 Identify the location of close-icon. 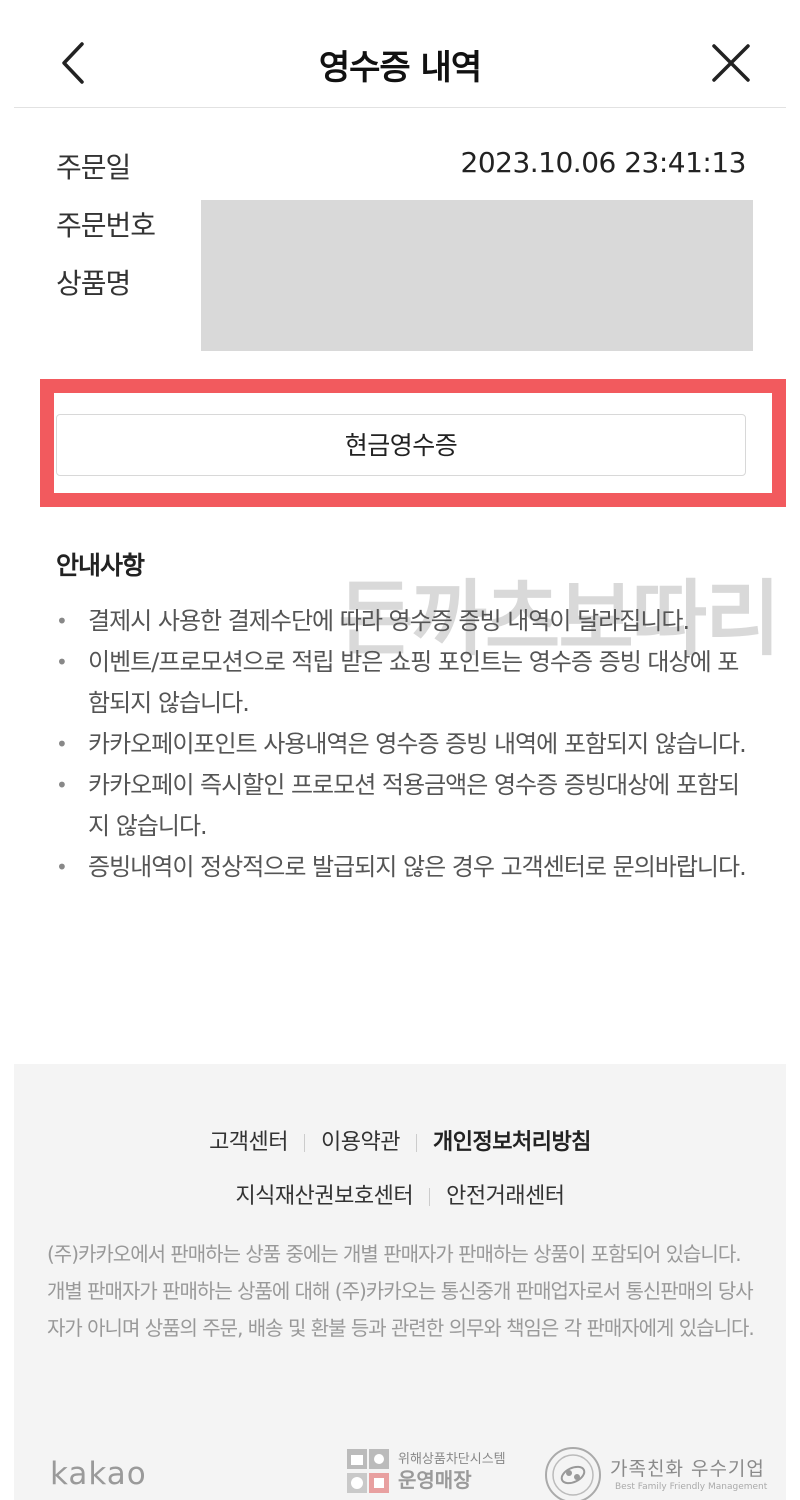
(731, 63).